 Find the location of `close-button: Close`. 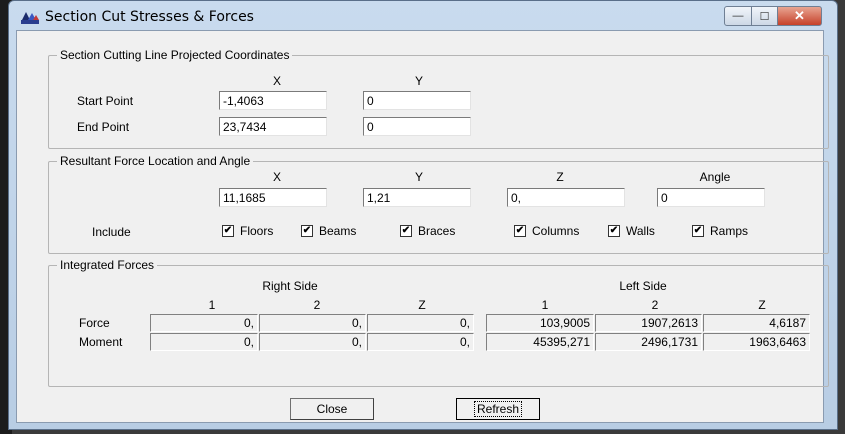

close-button: Close is located at coordinates (332, 409).